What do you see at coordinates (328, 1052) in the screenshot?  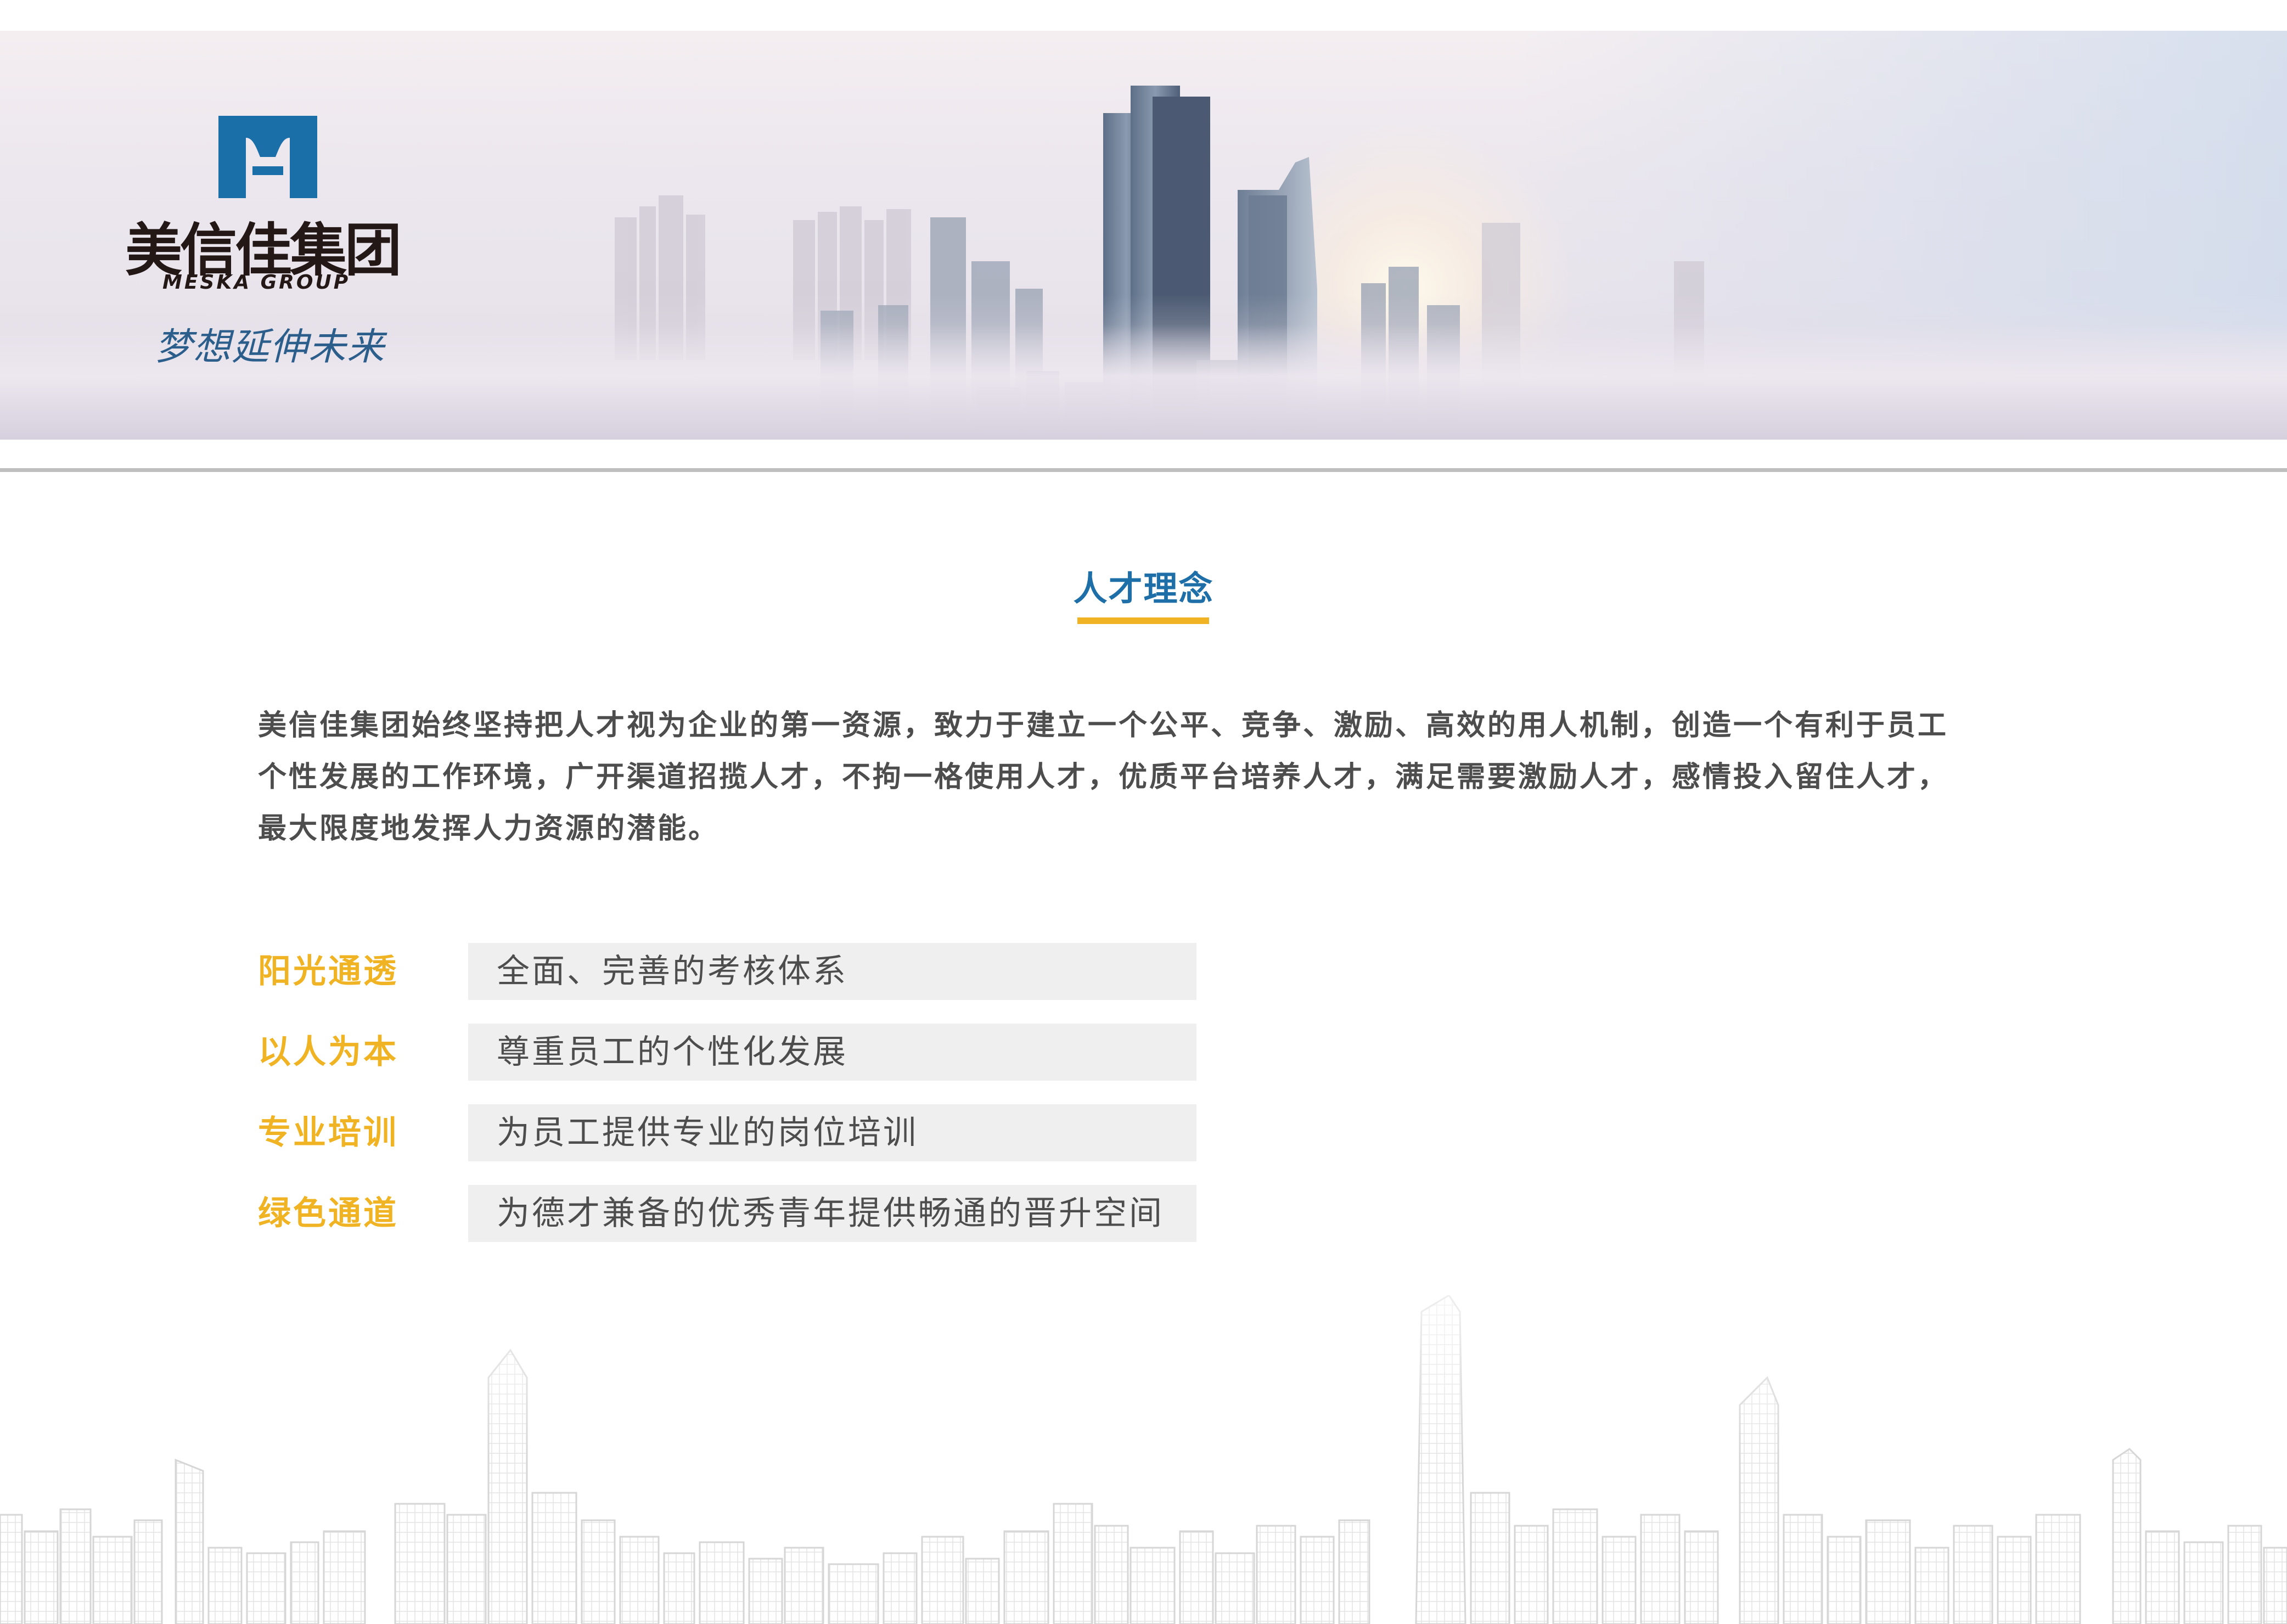 I see `value-label: 以人为本` at bounding box center [328, 1052].